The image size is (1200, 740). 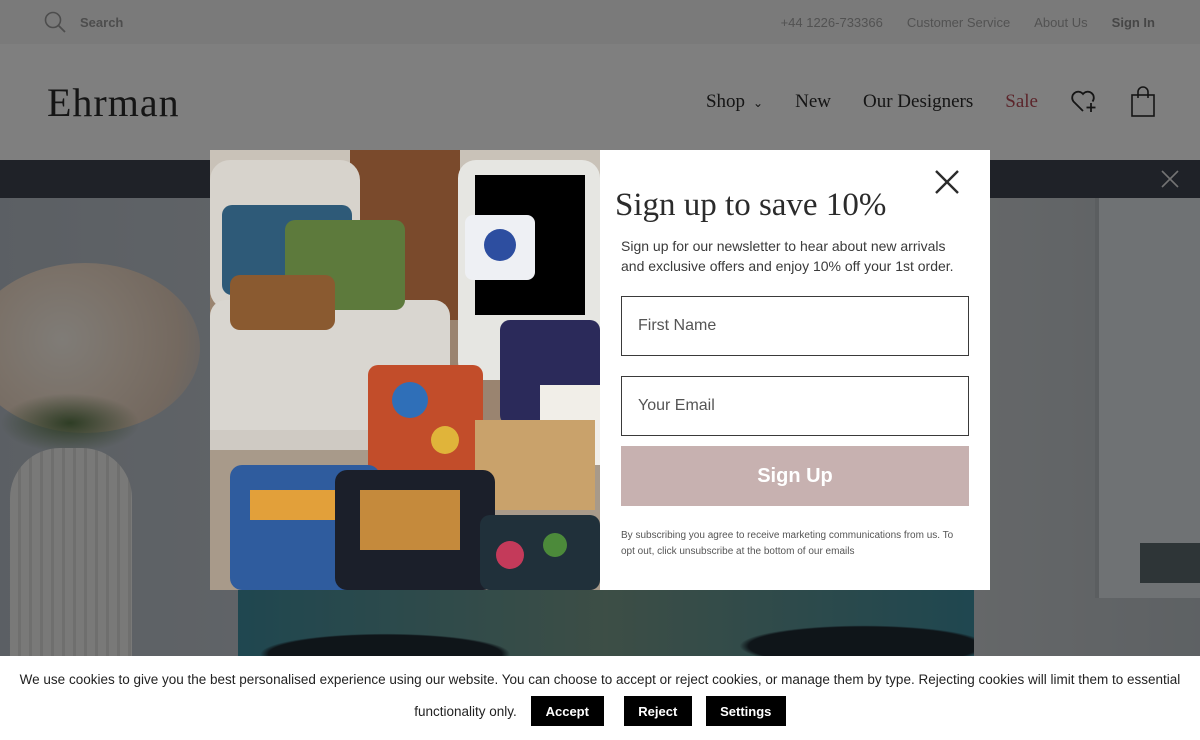 I want to click on email-field, so click(x=795, y=406).